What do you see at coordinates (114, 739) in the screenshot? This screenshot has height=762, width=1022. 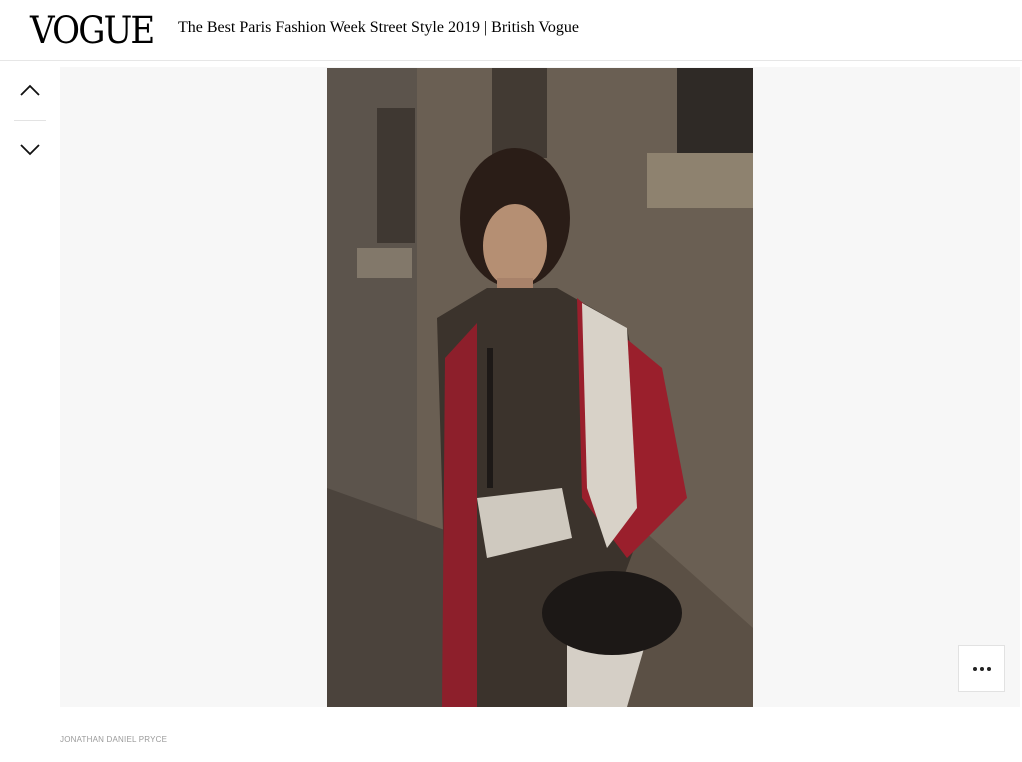 I see `photo-credit: JONATHAN DANIEL PRYCE` at bounding box center [114, 739].